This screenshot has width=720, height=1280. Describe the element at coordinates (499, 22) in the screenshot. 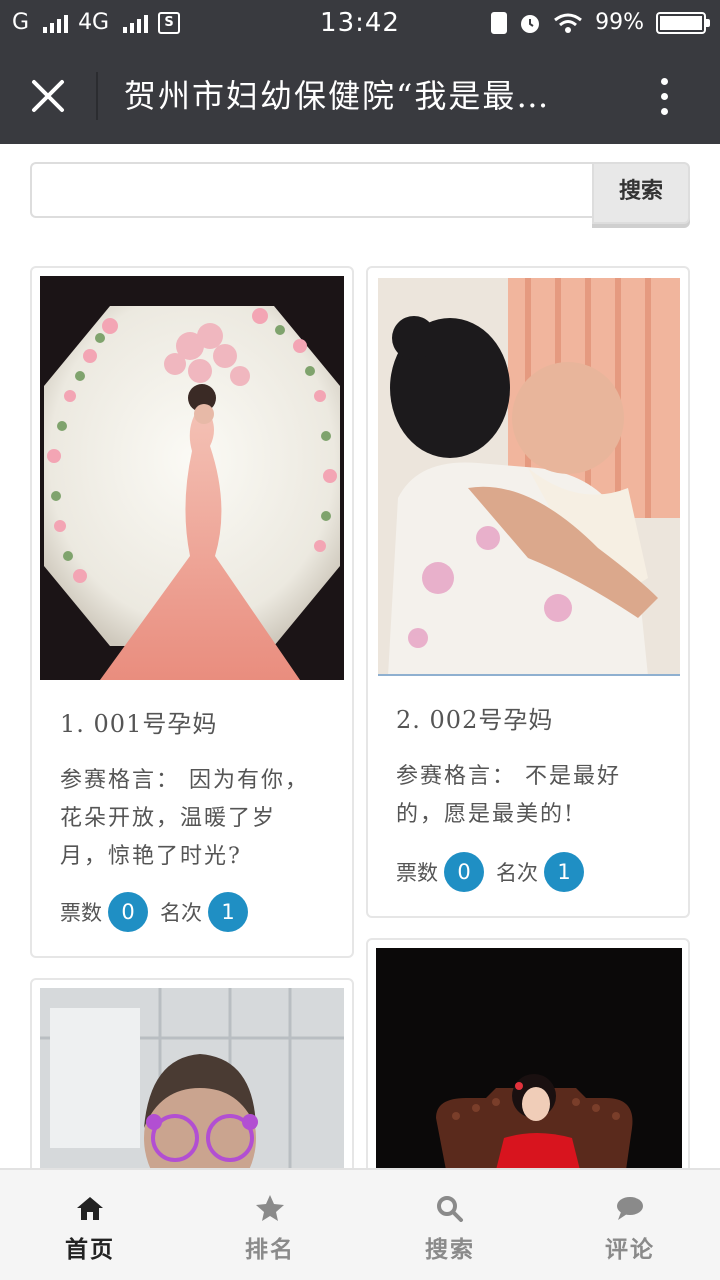

I see `charging-icon` at that location.